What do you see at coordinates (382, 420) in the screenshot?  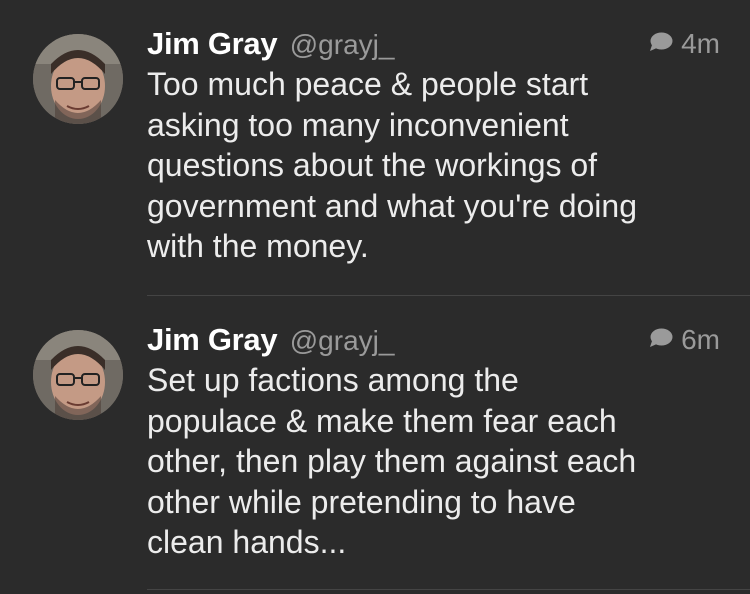 I see `tweet-text-line: populace & make them fear each` at bounding box center [382, 420].